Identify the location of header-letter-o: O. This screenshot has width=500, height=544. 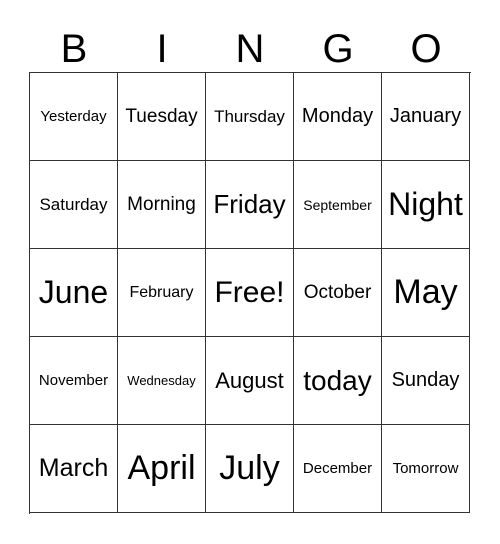
(426, 49).